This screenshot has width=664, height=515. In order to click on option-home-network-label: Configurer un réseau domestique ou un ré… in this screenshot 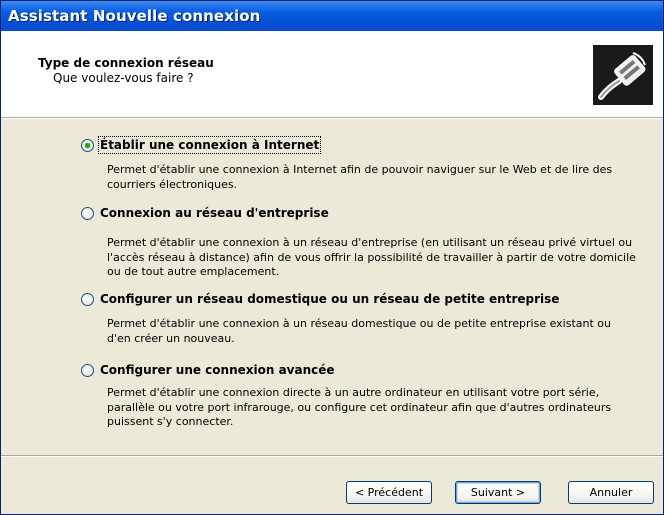, I will do `click(329, 299)`.